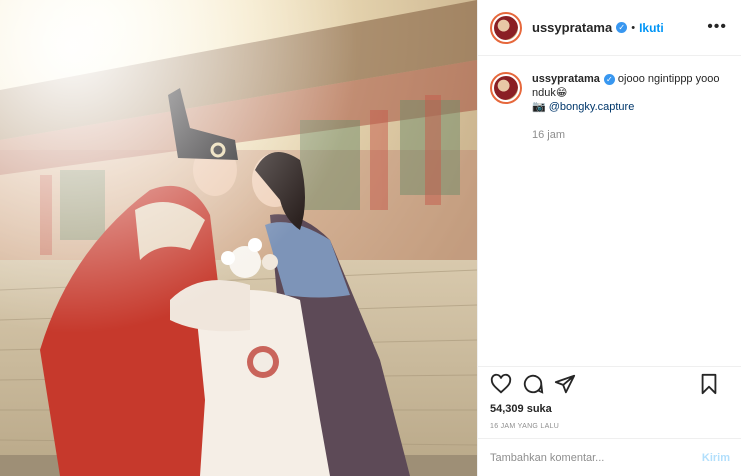  Describe the element at coordinates (539, 107) in the screenshot. I see `camera-emoji: 📷` at that location.